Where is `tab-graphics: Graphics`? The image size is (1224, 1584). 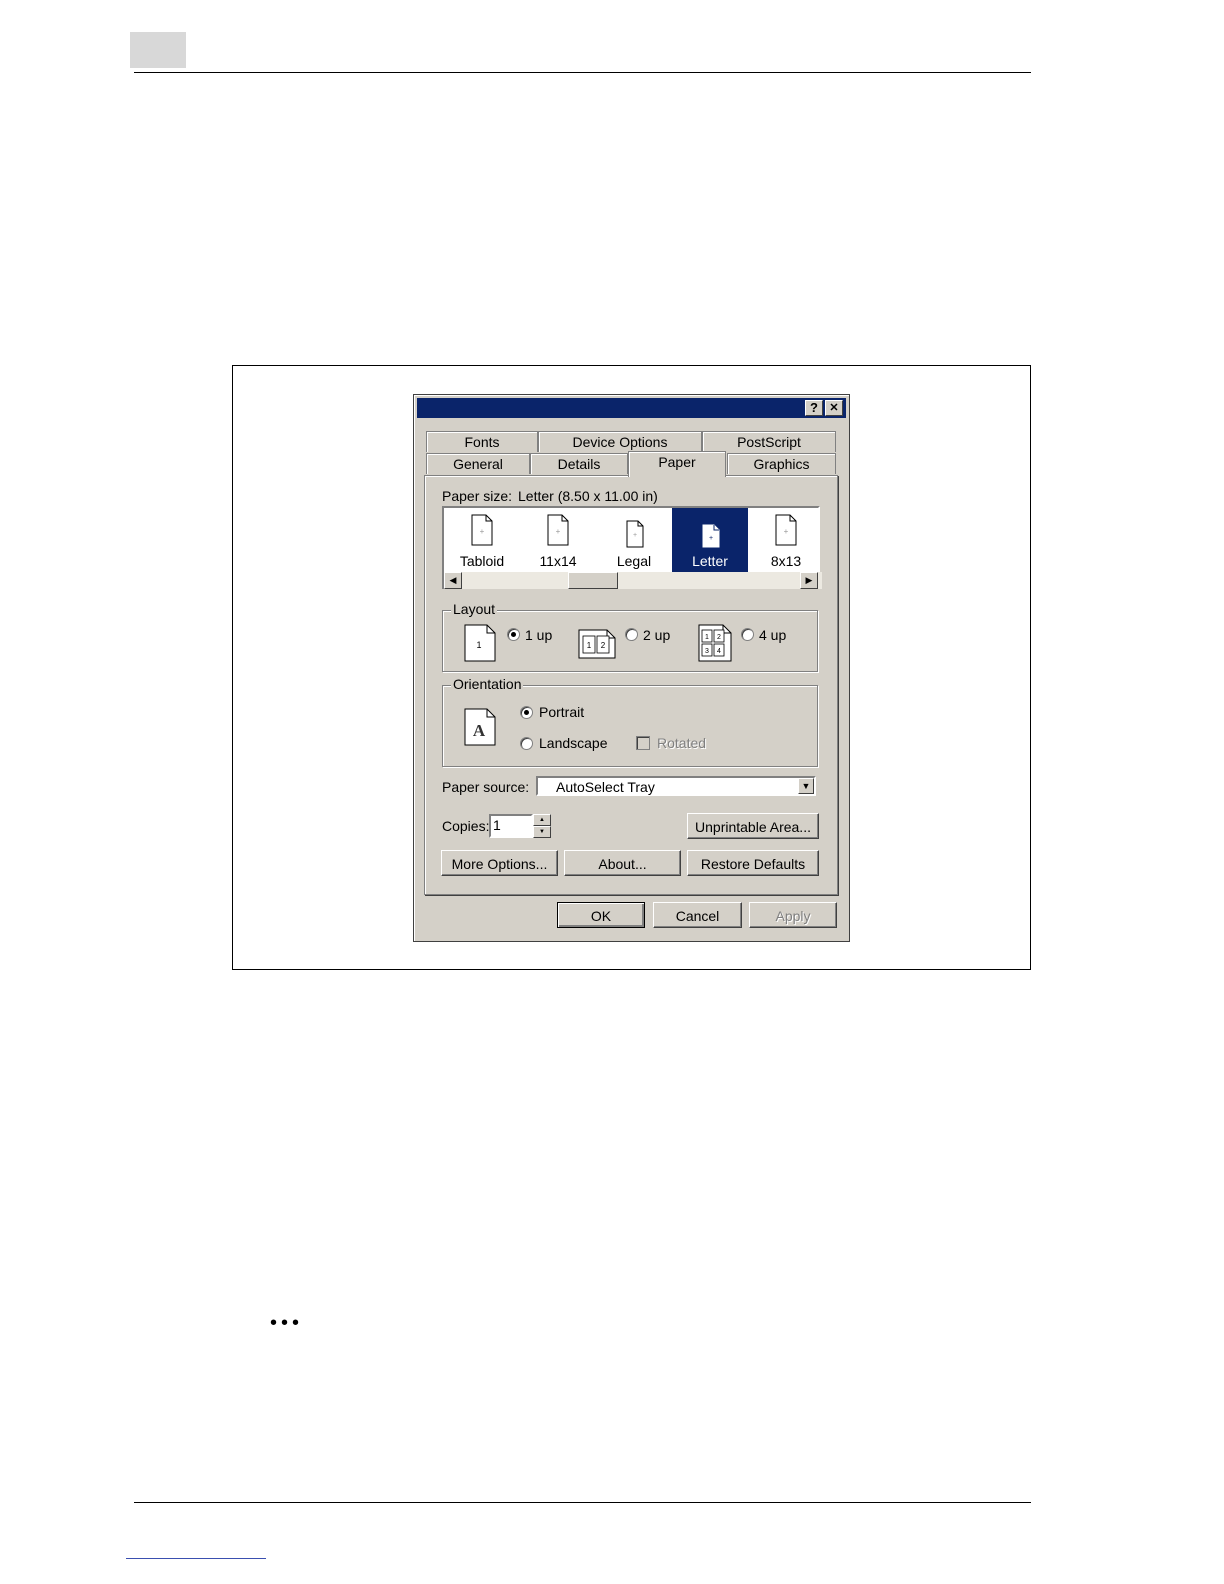
tab-graphics: Graphics is located at coordinates (781, 463).